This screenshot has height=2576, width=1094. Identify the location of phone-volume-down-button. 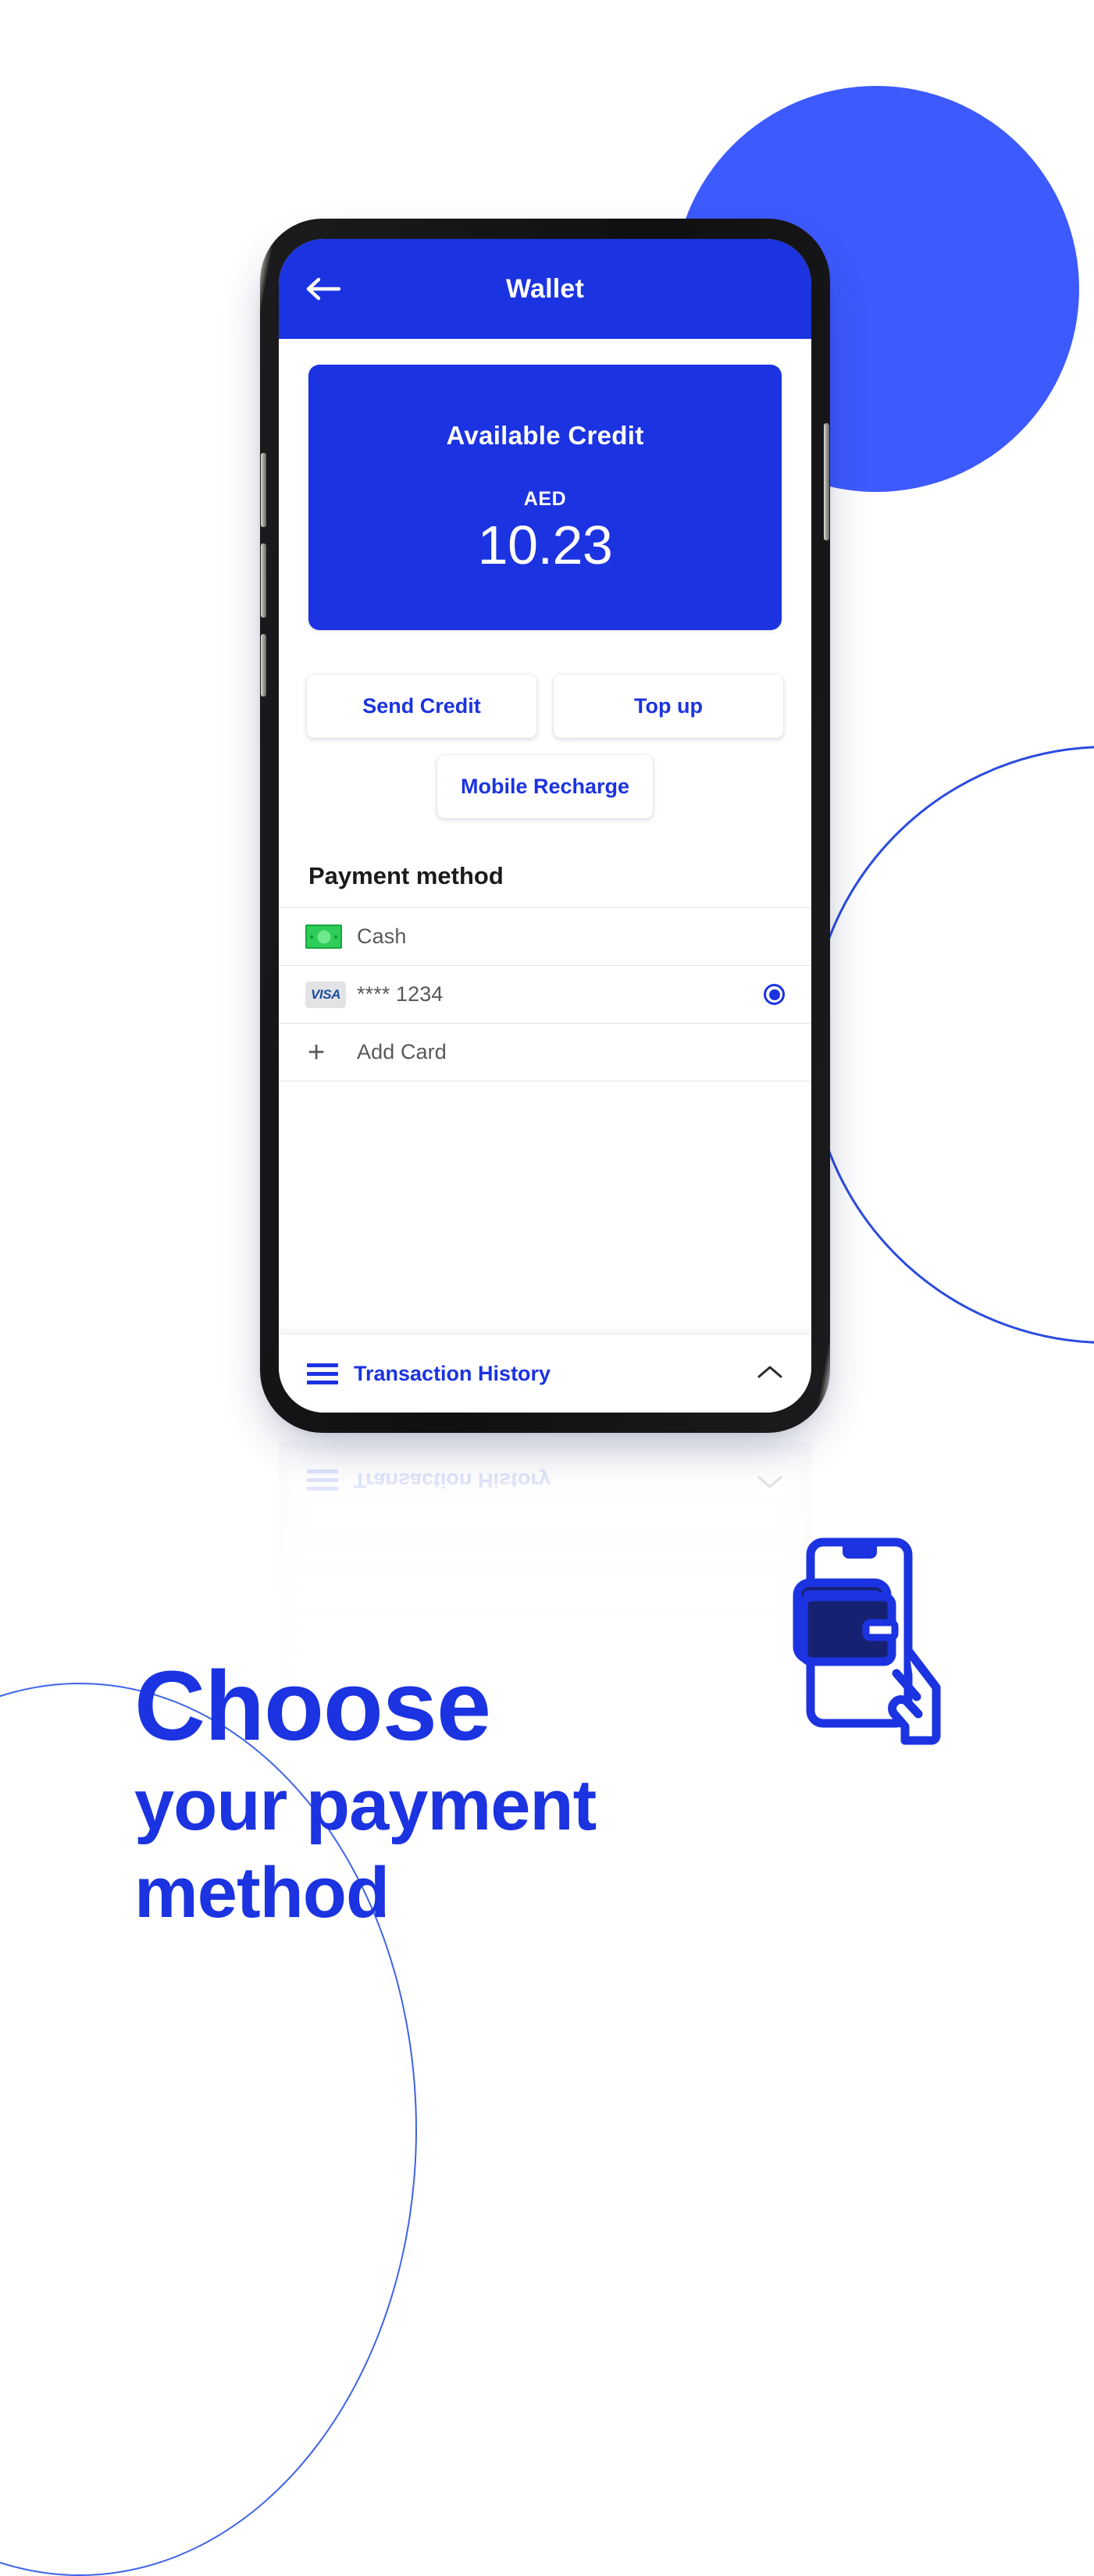
(263, 580).